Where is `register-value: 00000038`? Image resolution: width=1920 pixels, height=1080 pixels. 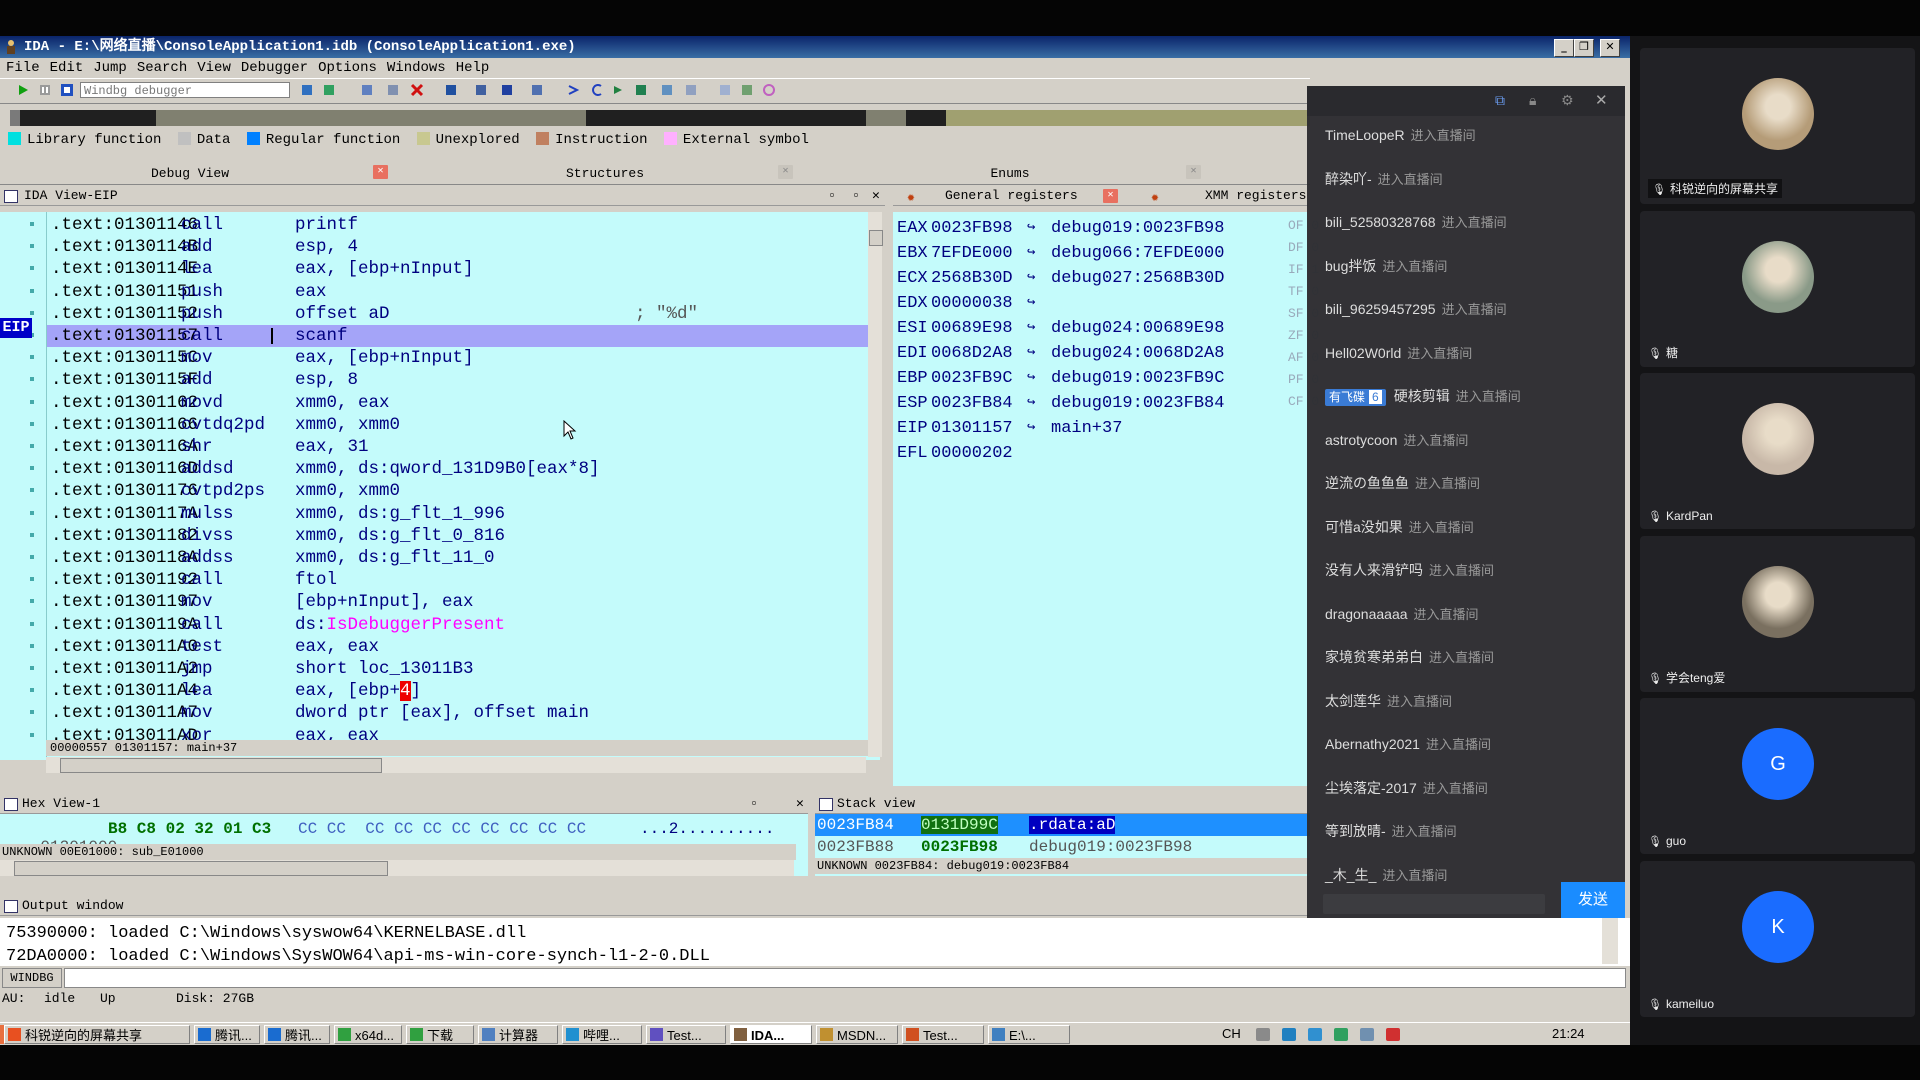 register-value: 00000038 is located at coordinates (972, 303).